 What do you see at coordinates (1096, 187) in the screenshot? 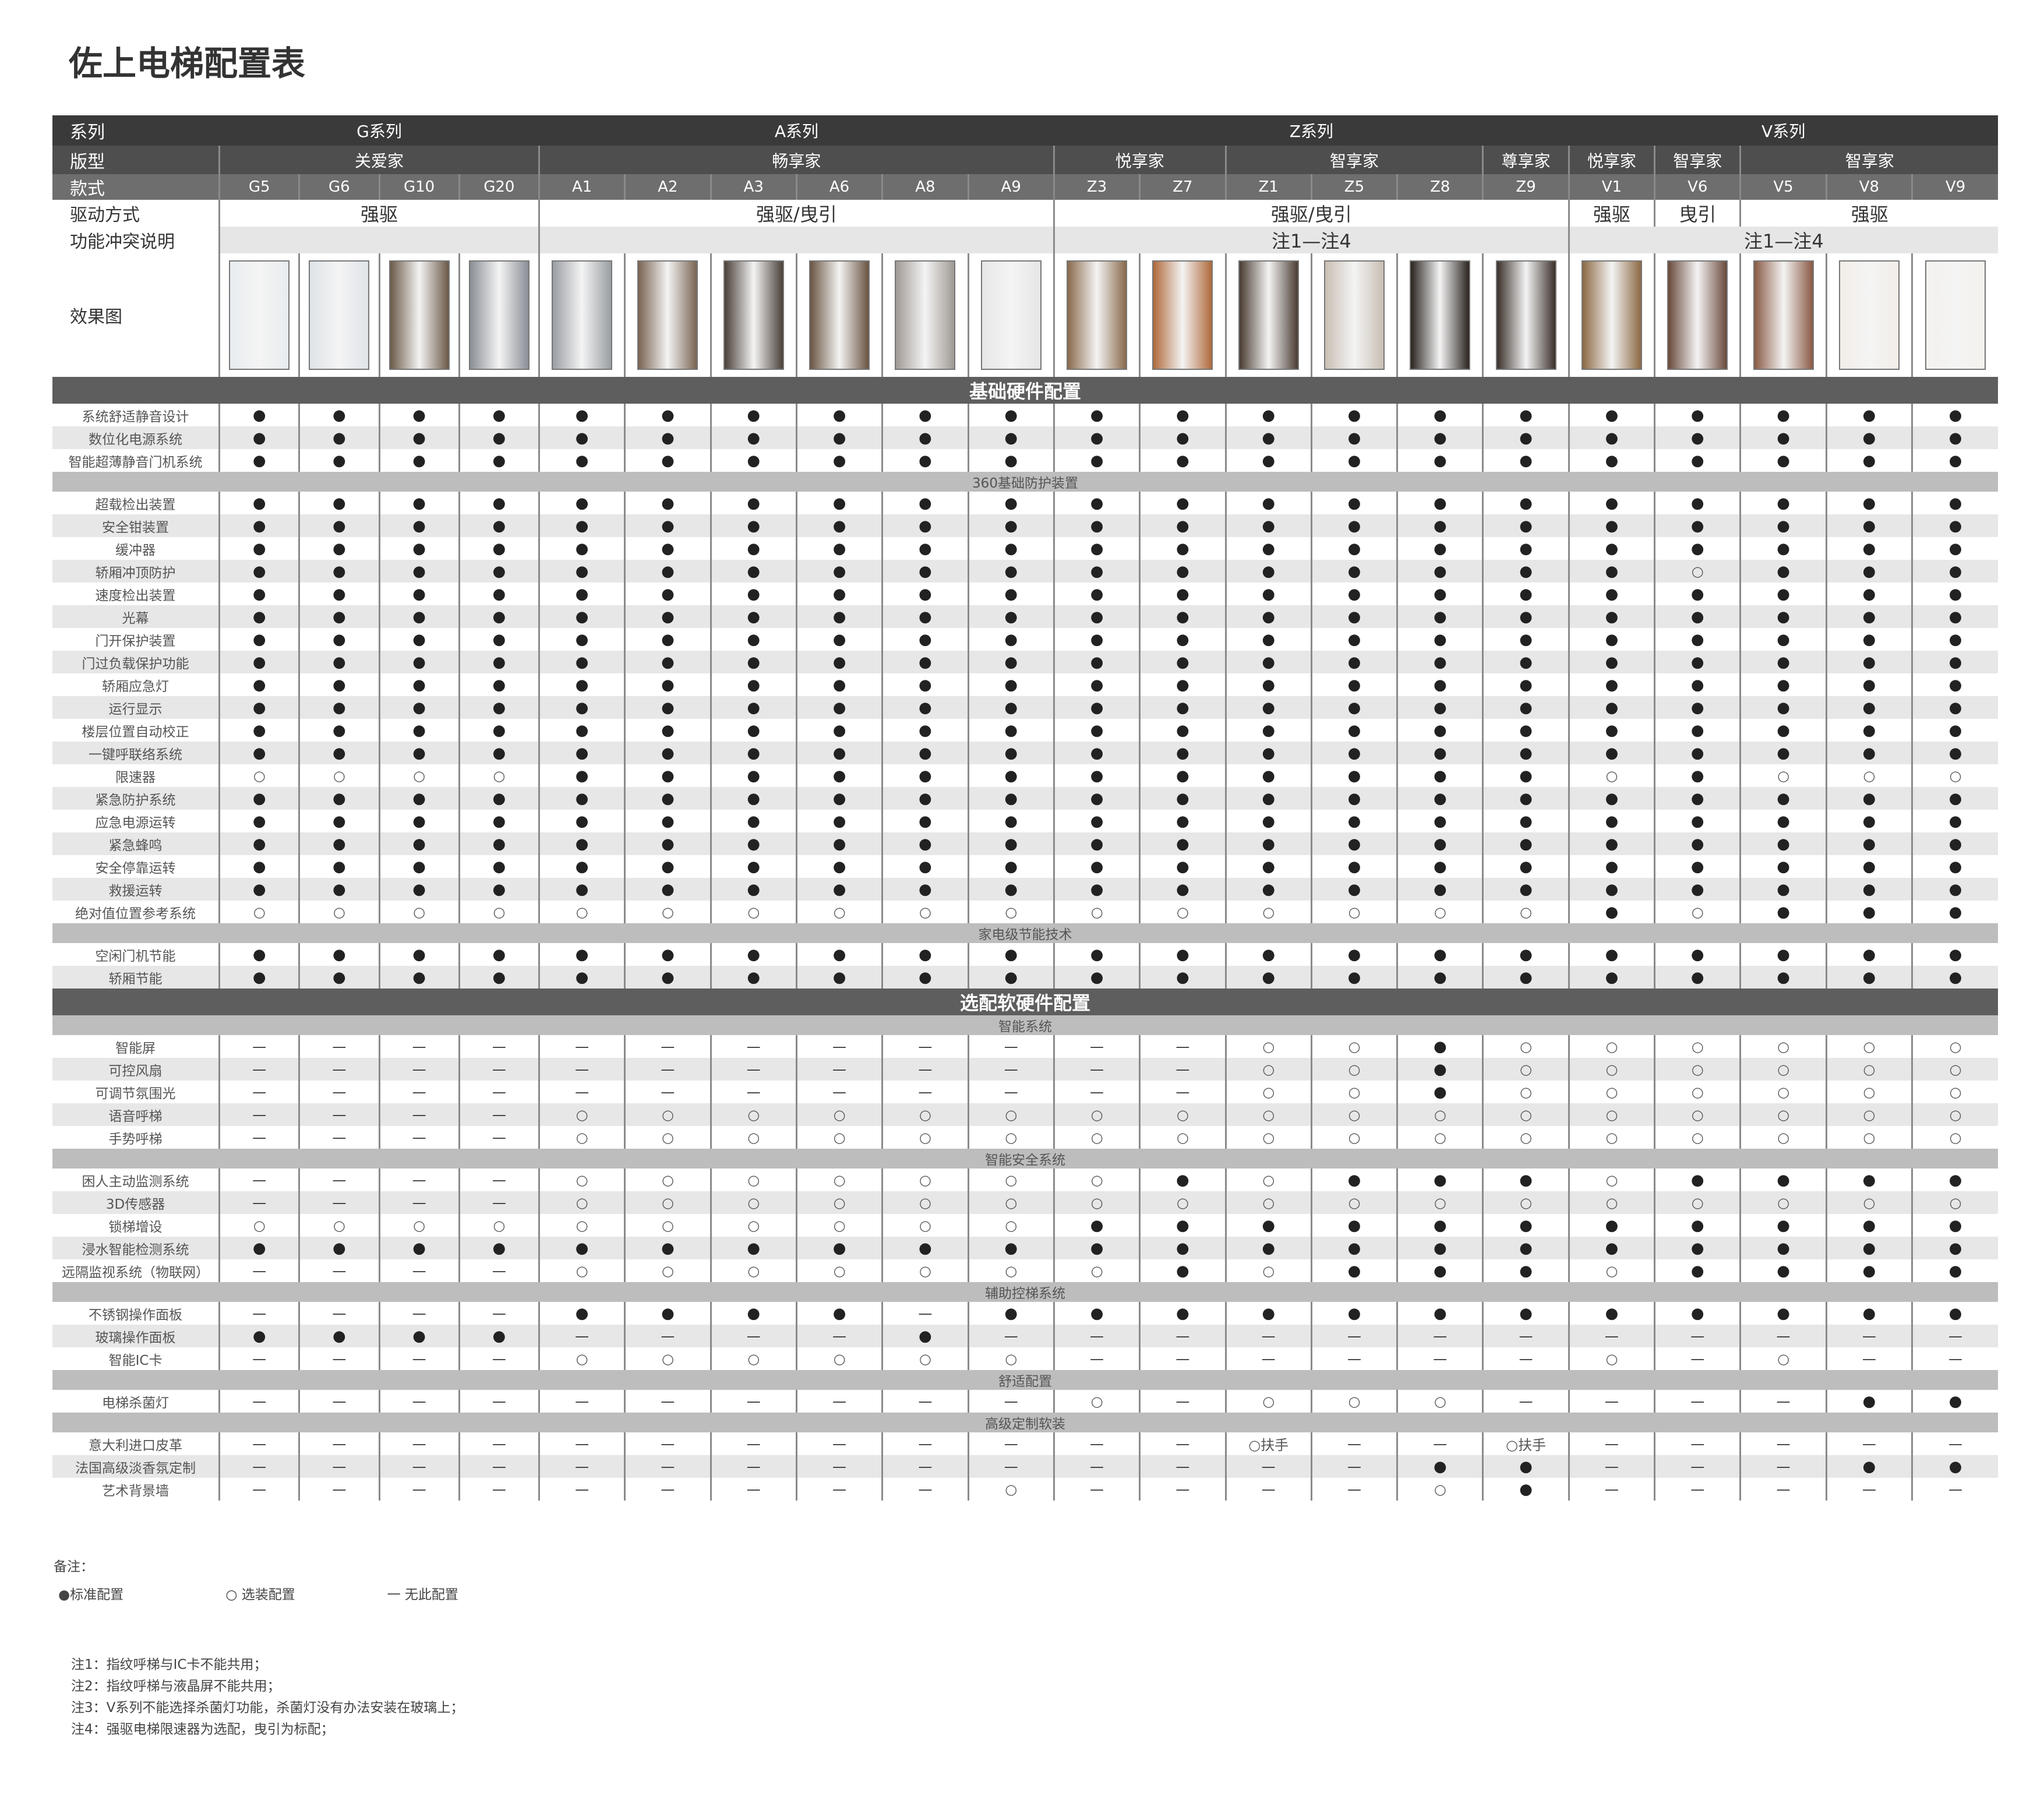
I see `model-cell: Z3` at bounding box center [1096, 187].